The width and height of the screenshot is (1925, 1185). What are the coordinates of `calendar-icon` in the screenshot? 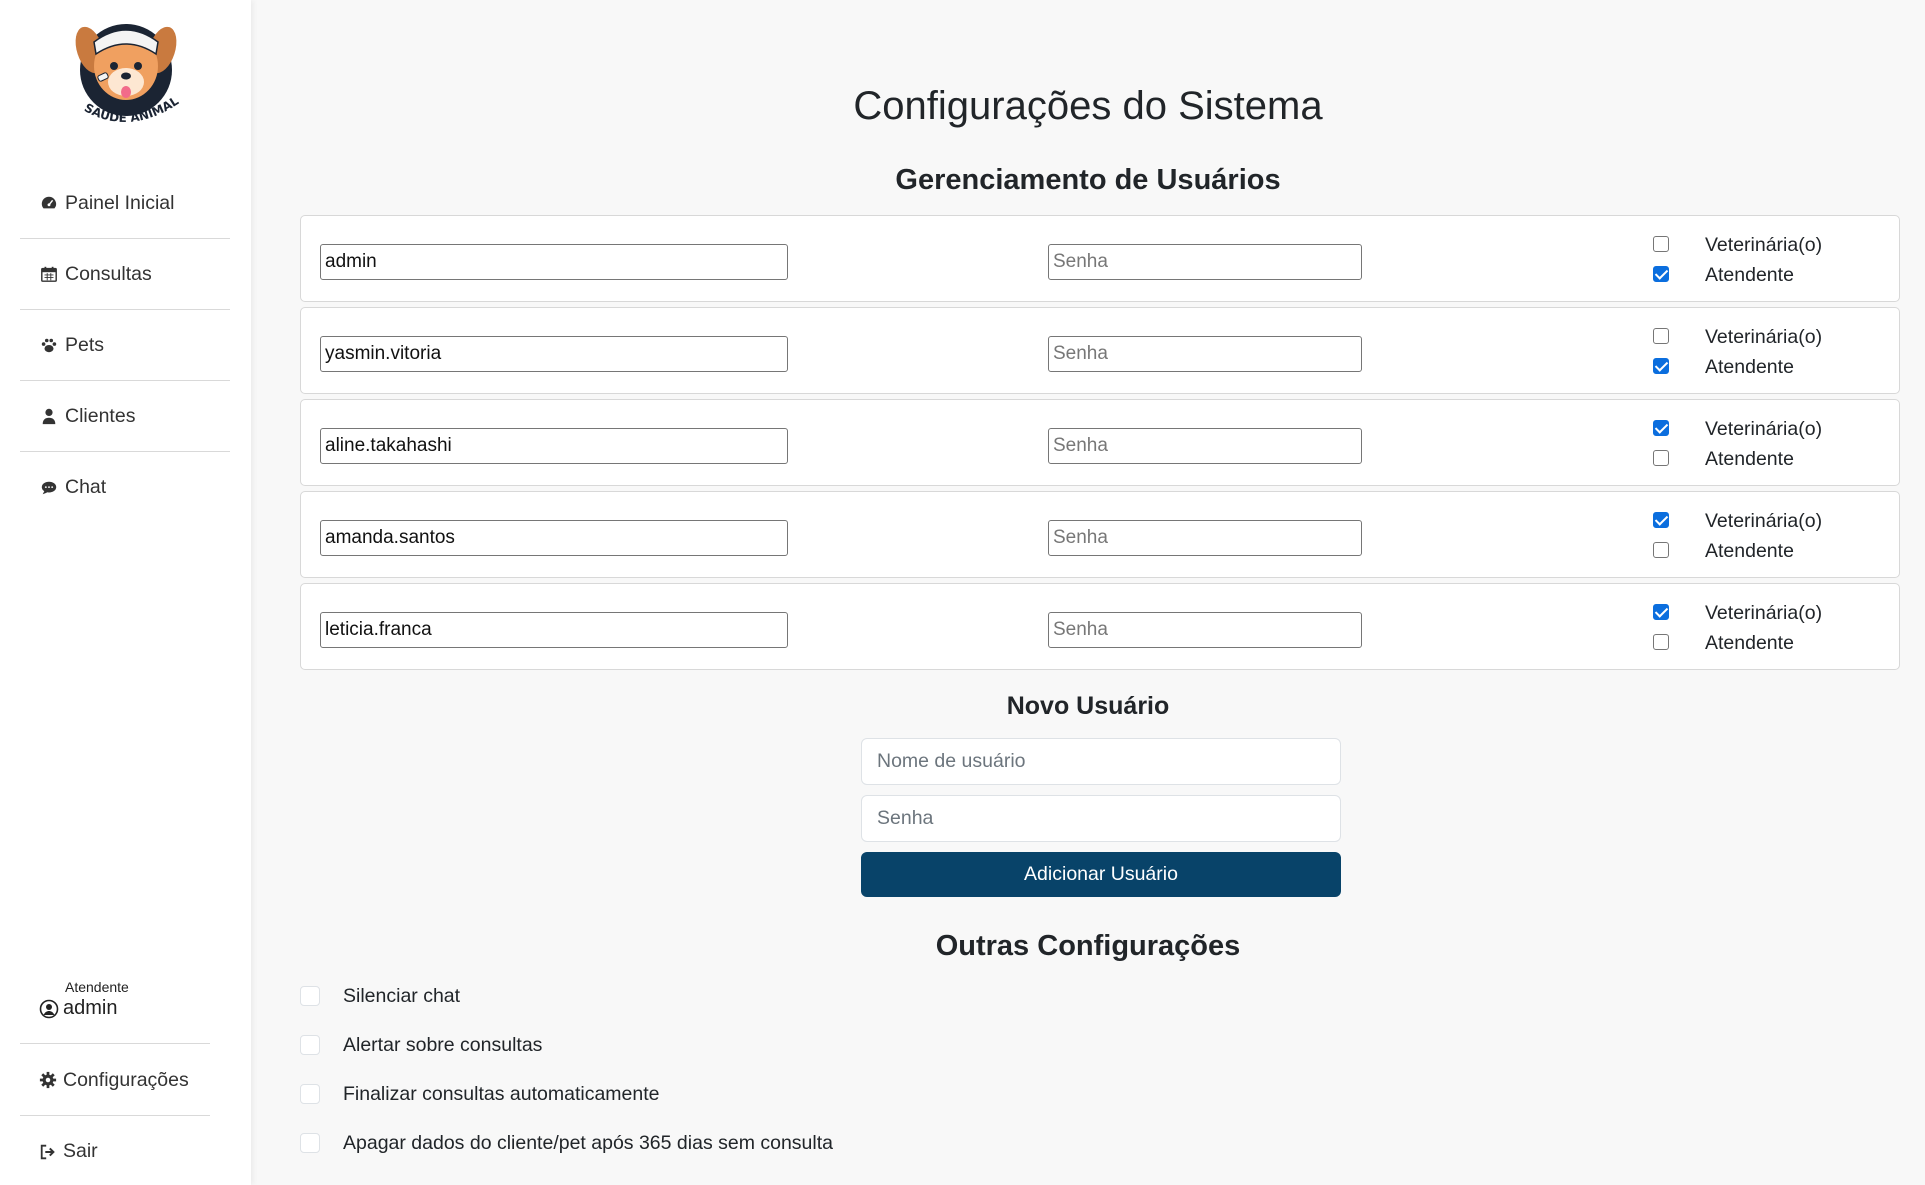 It's located at (49, 274).